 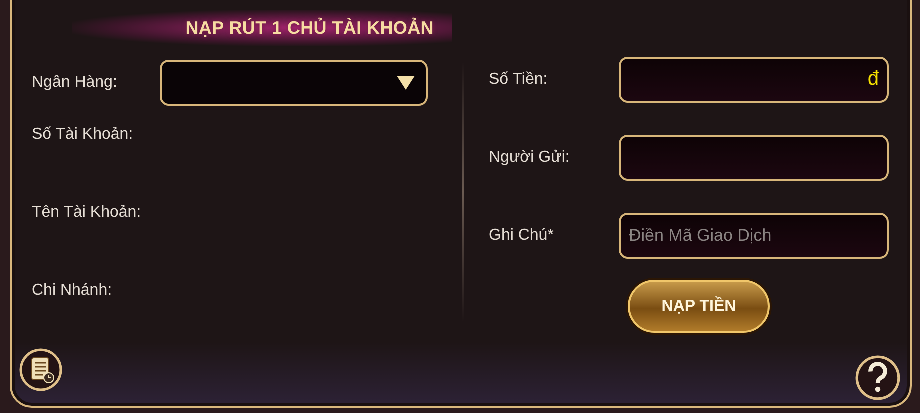 I want to click on deposit-button: NẠP TIỀN, so click(x=699, y=306).